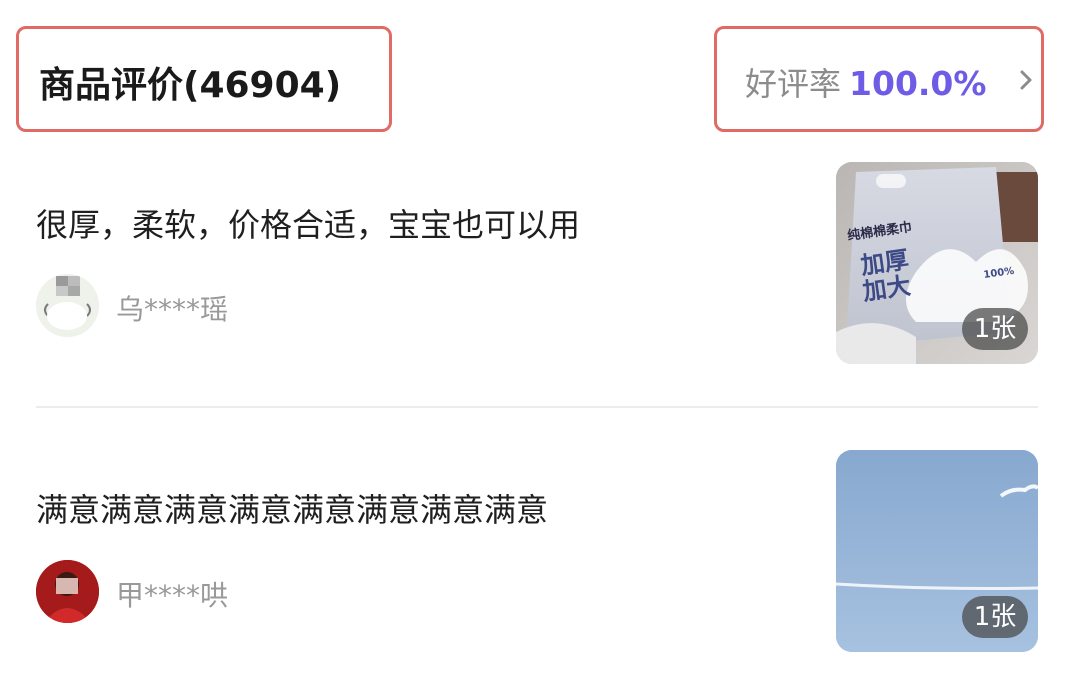 Image resolution: width=1070 pixels, height=694 pixels. Describe the element at coordinates (1026, 80) in the screenshot. I see `chevron-right-icon` at that location.